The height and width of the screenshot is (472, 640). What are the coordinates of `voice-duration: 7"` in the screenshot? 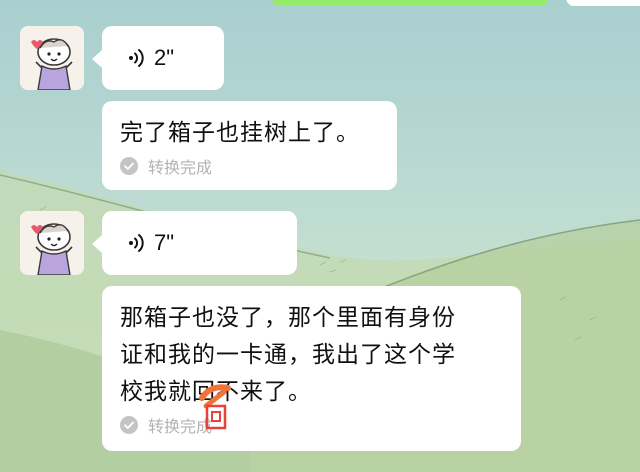 It's located at (164, 242).